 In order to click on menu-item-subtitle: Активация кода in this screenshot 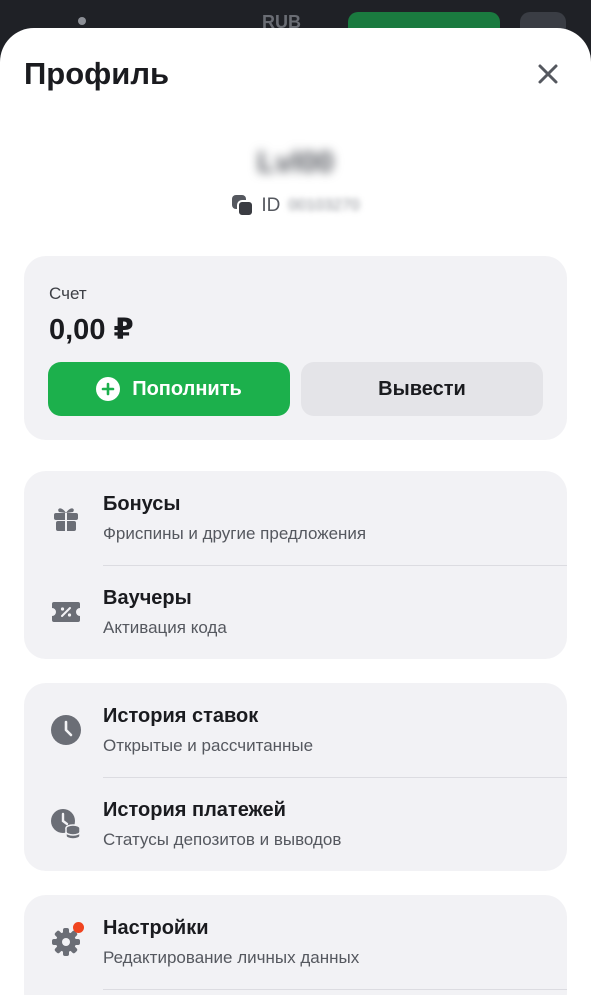, I will do `click(165, 627)`.